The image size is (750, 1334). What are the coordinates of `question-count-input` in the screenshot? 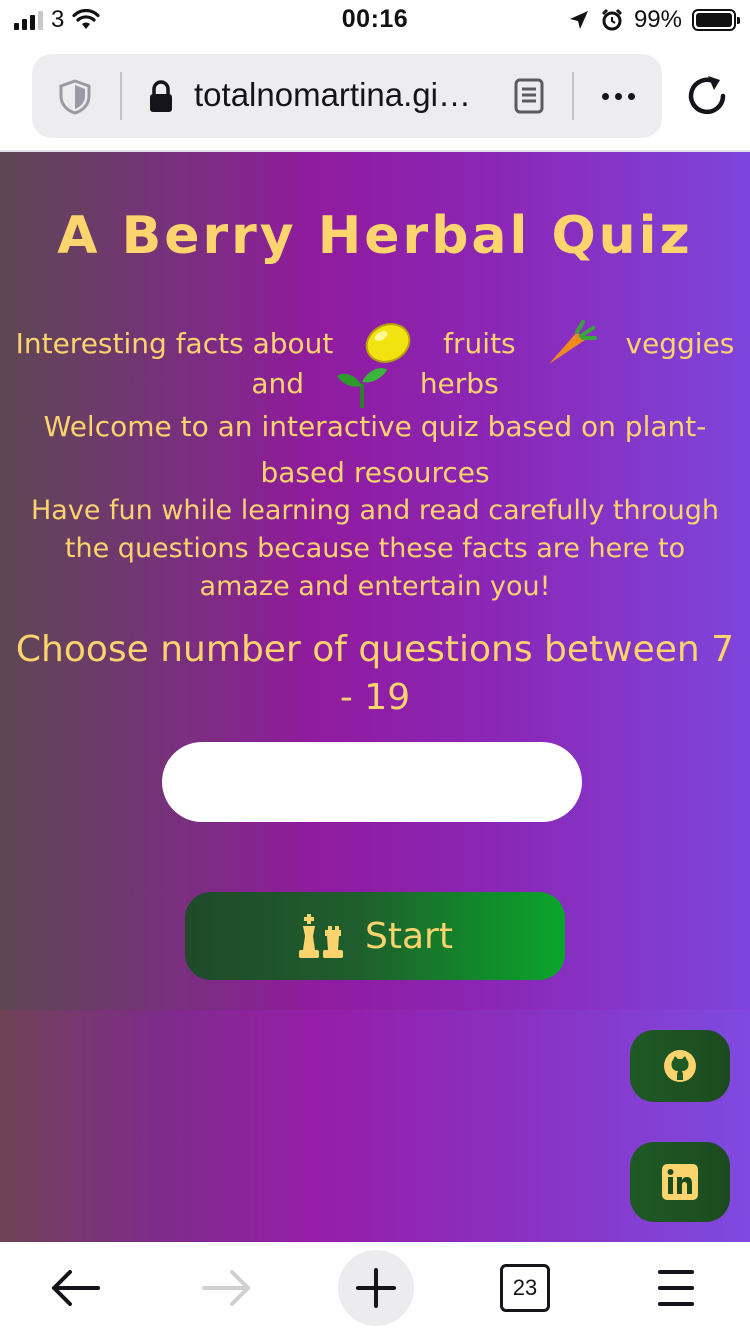 It's located at (372, 782).